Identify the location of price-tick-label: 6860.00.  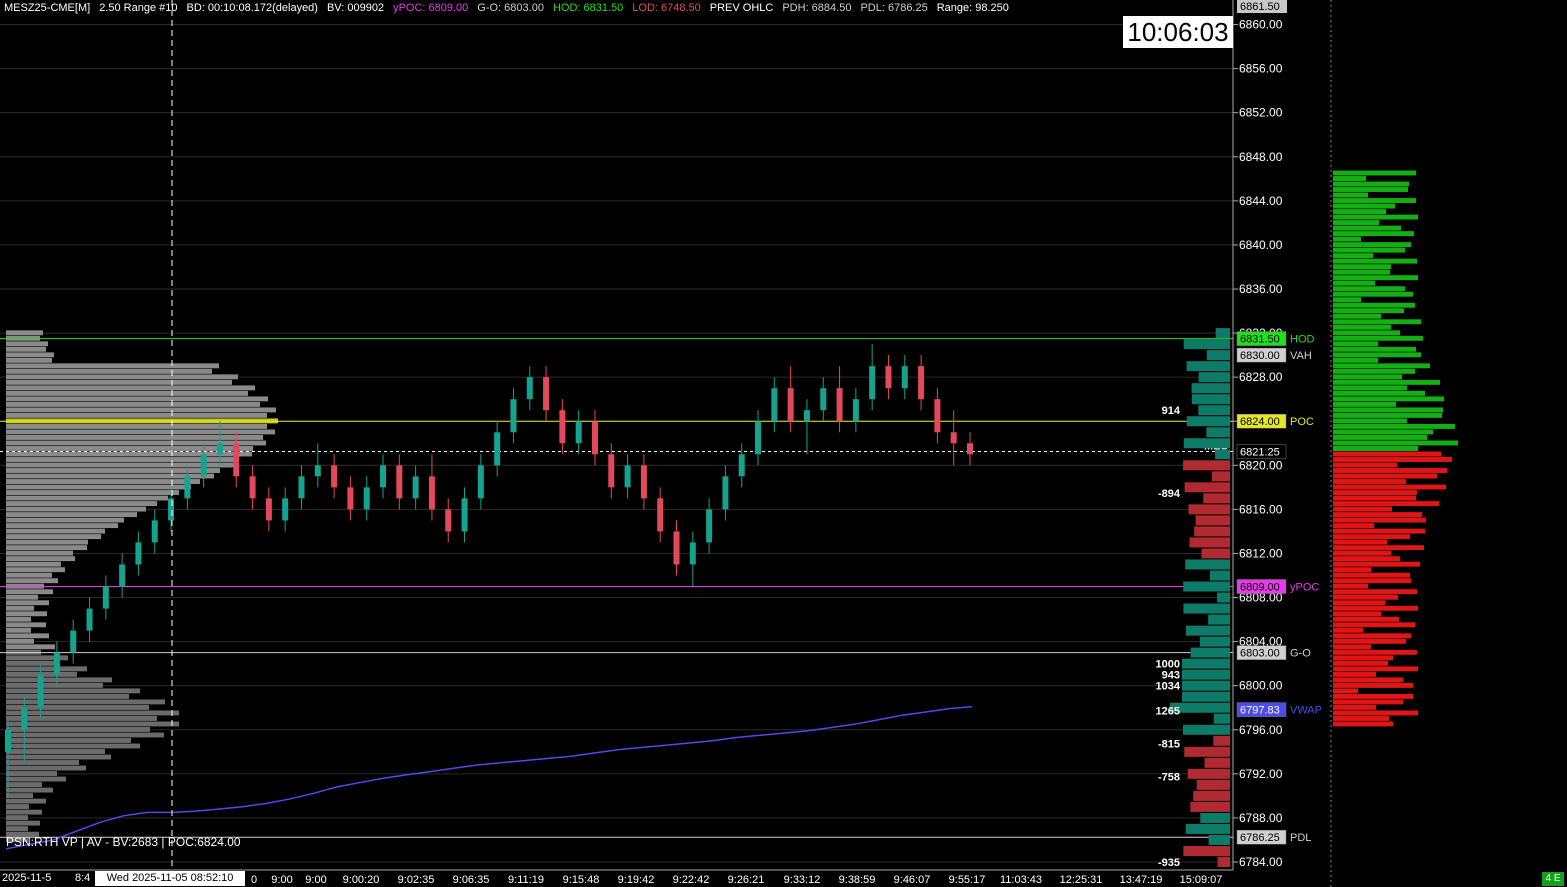
(1261, 25).